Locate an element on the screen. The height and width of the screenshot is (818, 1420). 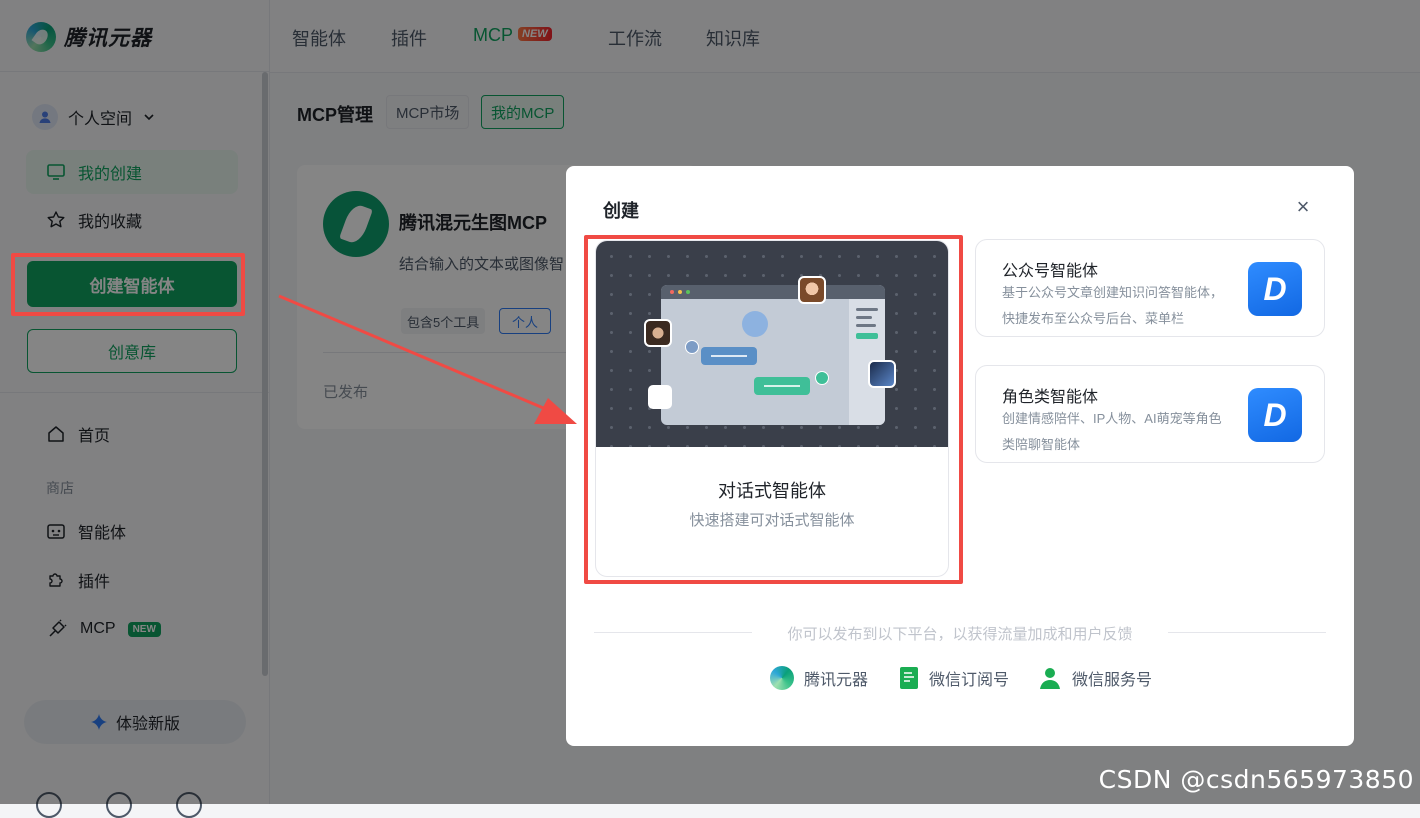
annotation-arrow-icon is located at coordinates (427, 359).